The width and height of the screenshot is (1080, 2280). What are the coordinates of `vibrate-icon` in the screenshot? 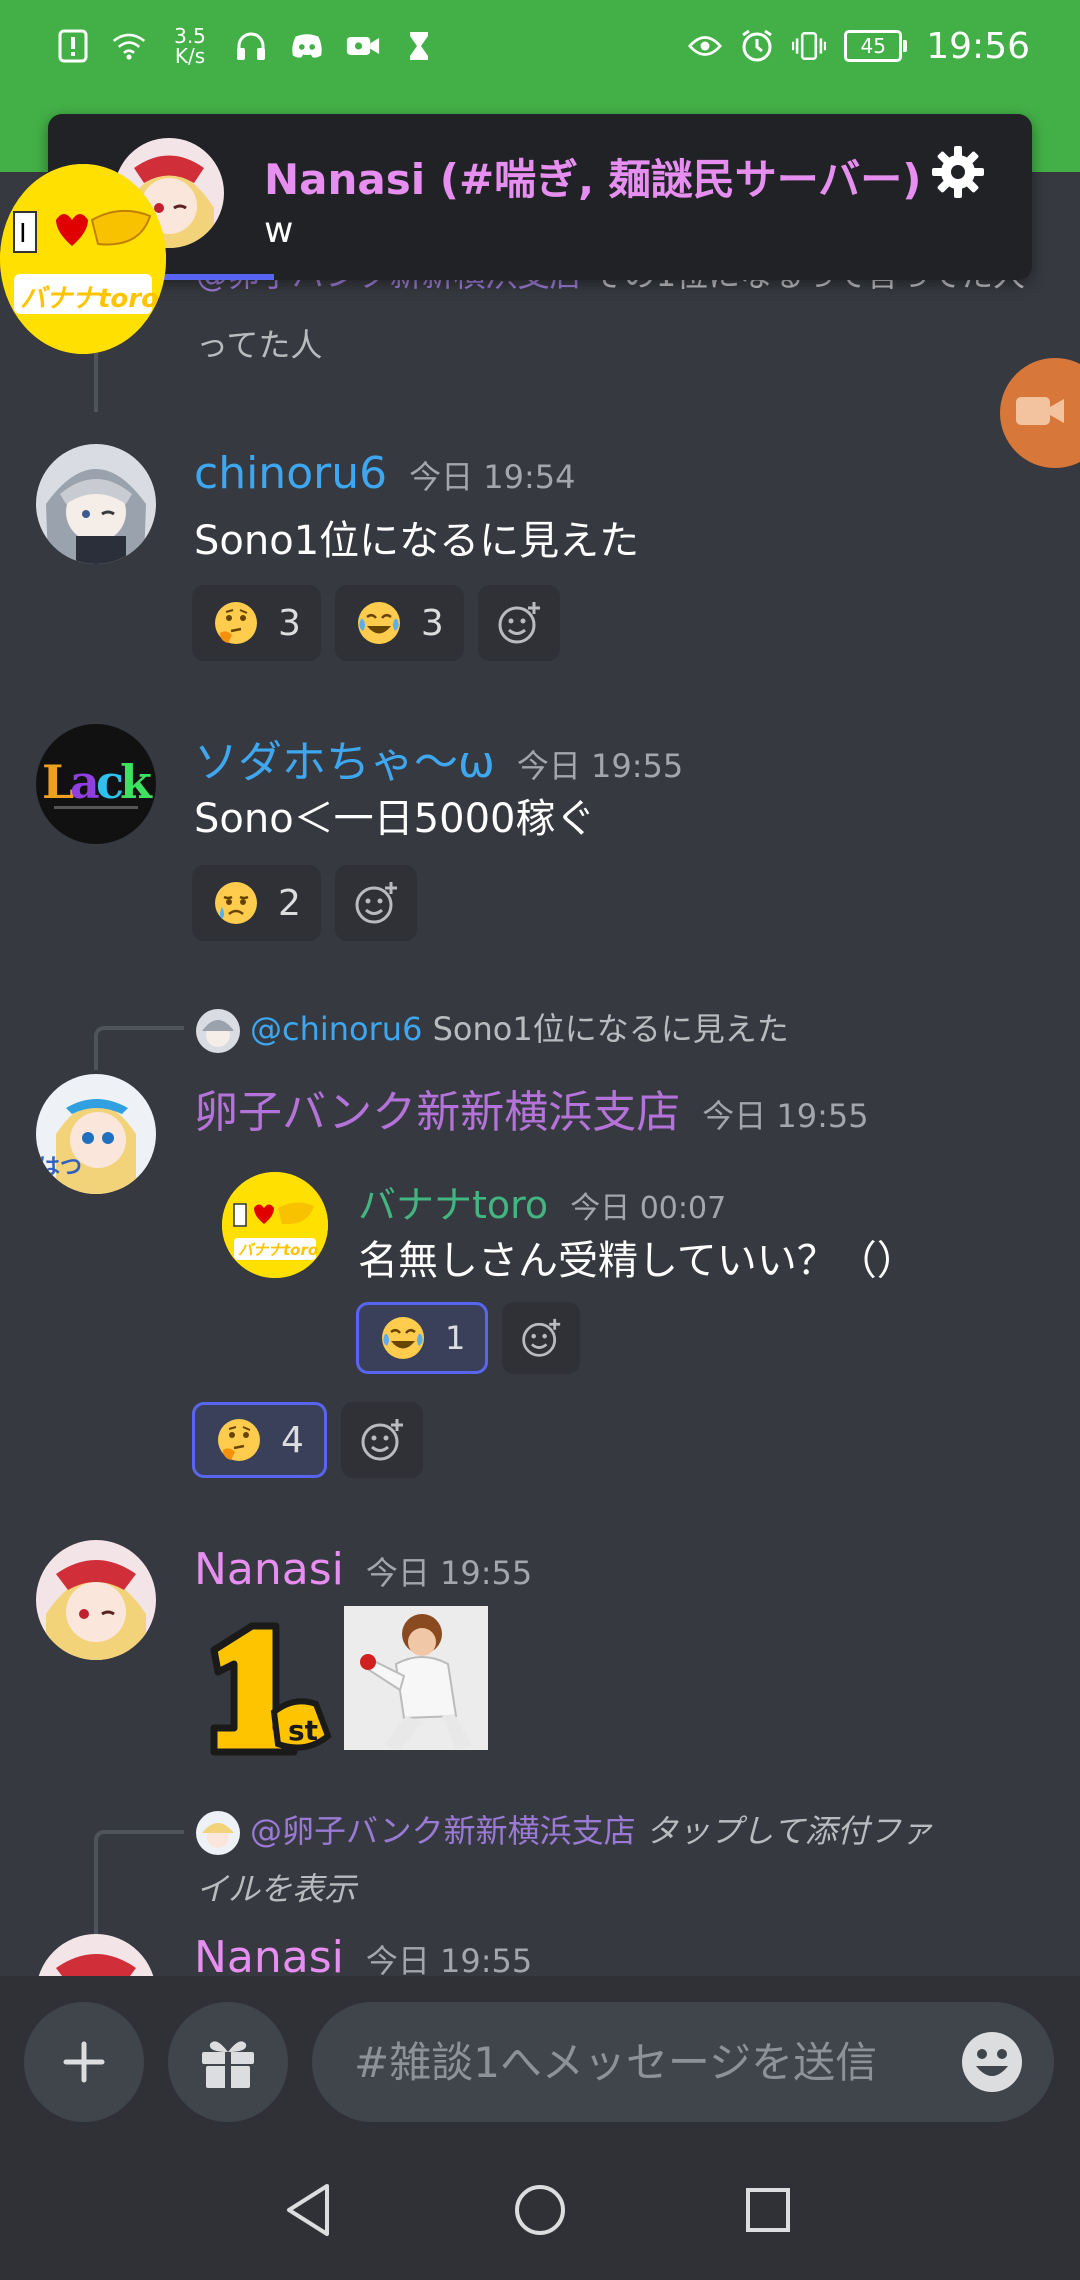 It's located at (809, 46).